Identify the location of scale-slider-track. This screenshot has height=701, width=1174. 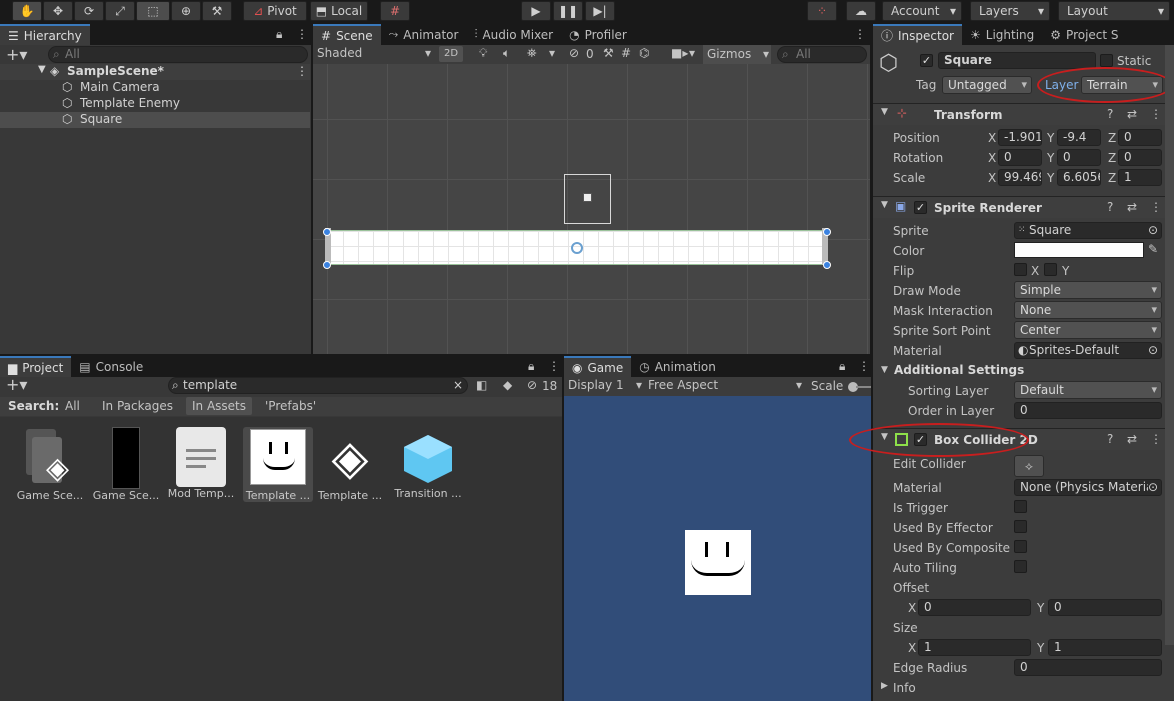
(863, 387).